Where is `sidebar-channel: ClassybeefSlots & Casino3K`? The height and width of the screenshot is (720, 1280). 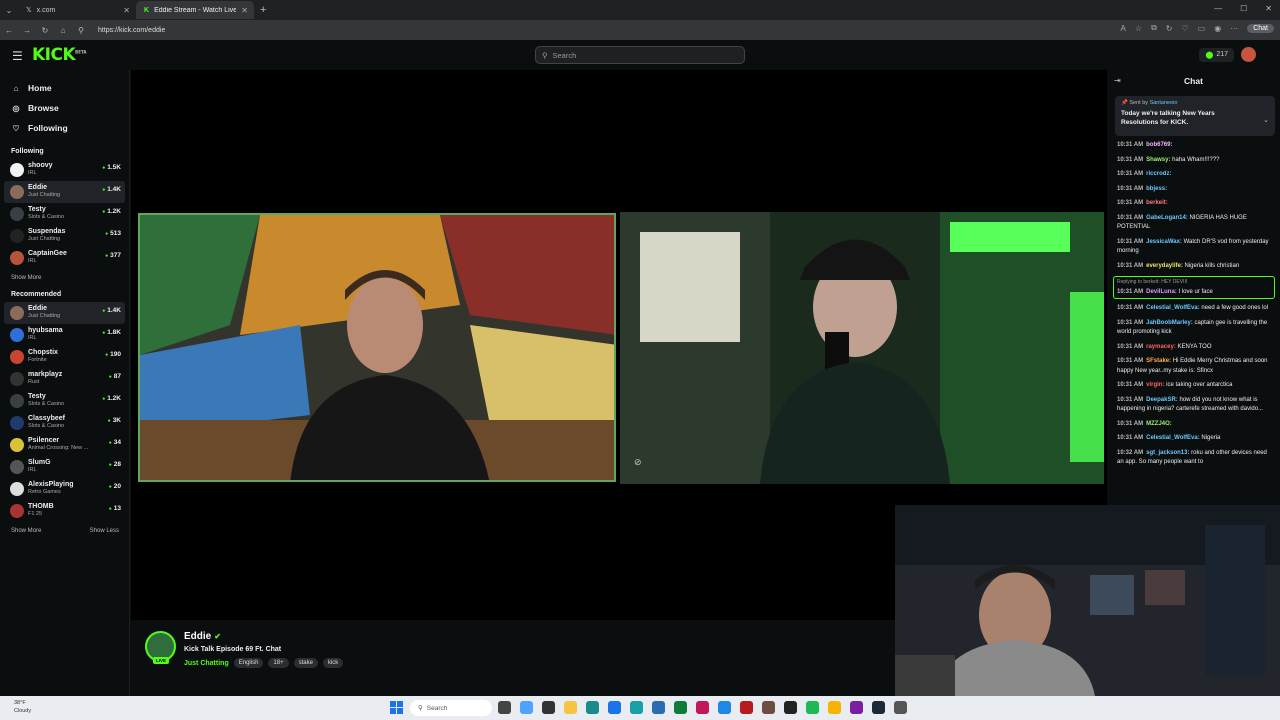 sidebar-channel: ClassybeefSlots & Casino3K is located at coordinates (64, 423).